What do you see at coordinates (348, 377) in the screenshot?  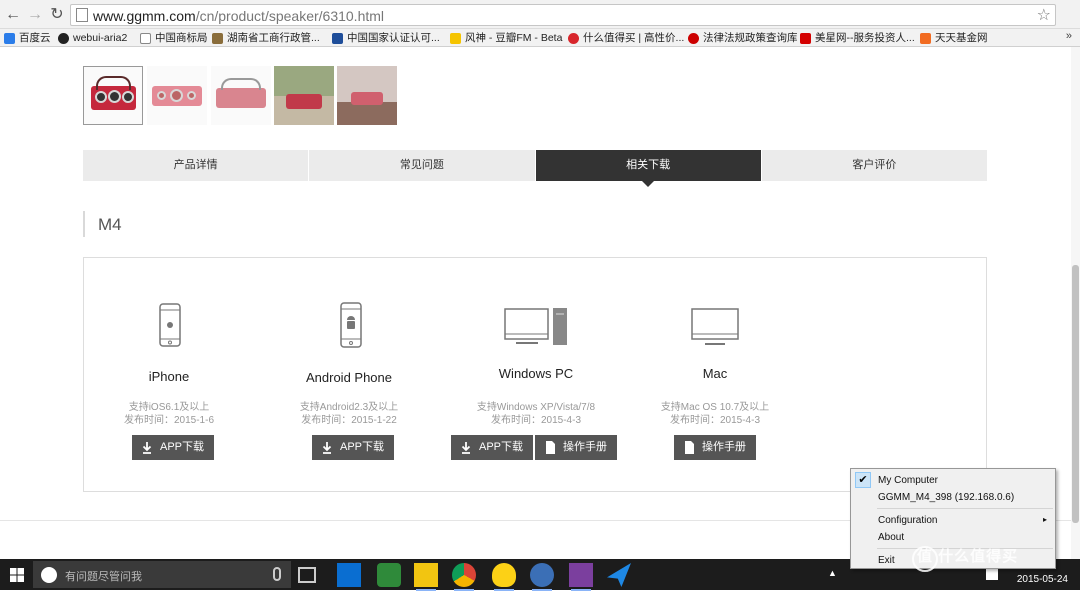 I see `platform-name: Android Phone` at bounding box center [348, 377].